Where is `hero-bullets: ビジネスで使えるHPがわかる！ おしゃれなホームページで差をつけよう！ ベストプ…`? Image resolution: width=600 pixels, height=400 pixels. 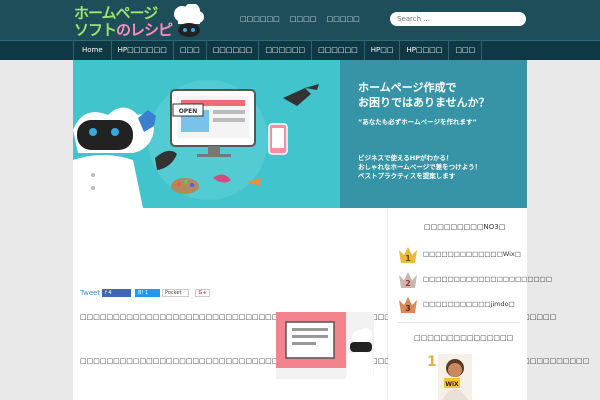
hero-bullets: ビジネスで使えるHPがわかる！ おしゃれなホームページで差をつけよう！ ベストプ… is located at coordinates (419, 167).